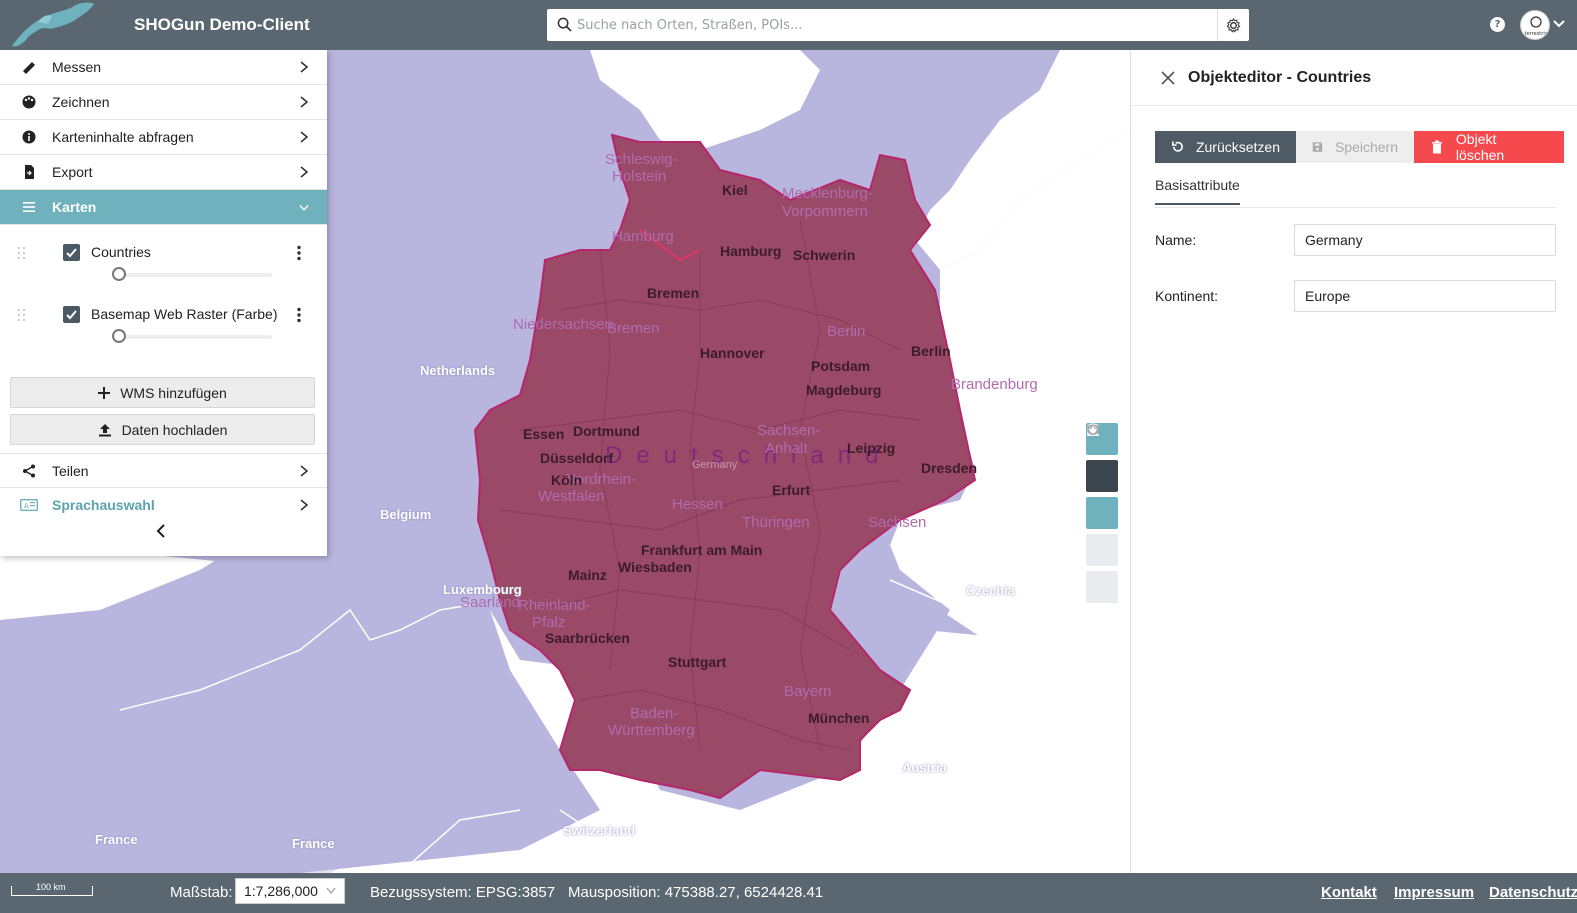 This screenshot has height=913, width=1577. I want to click on help-button: ?, so click(1497, 24).